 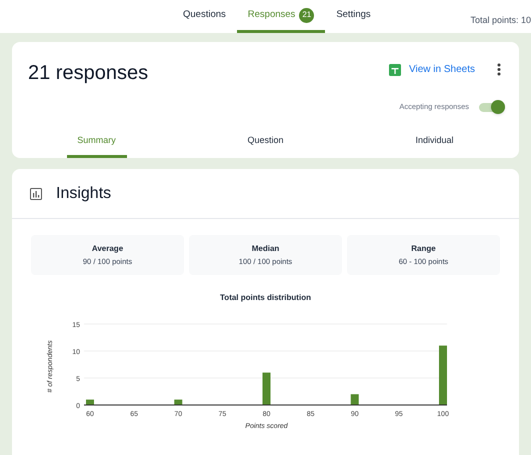 What do you see at coordinates (492, 107) in the screenshot?
I see `accepting-toggle` at bounding box center [492, 107].